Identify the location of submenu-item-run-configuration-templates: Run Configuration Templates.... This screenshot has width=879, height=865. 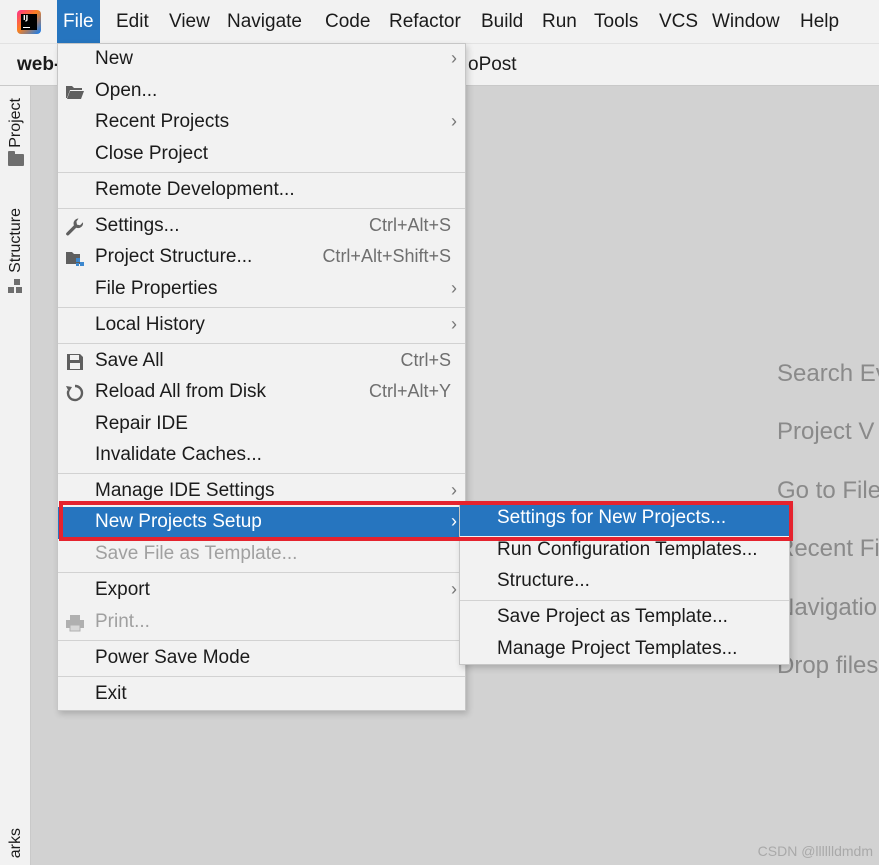
(624, 552).